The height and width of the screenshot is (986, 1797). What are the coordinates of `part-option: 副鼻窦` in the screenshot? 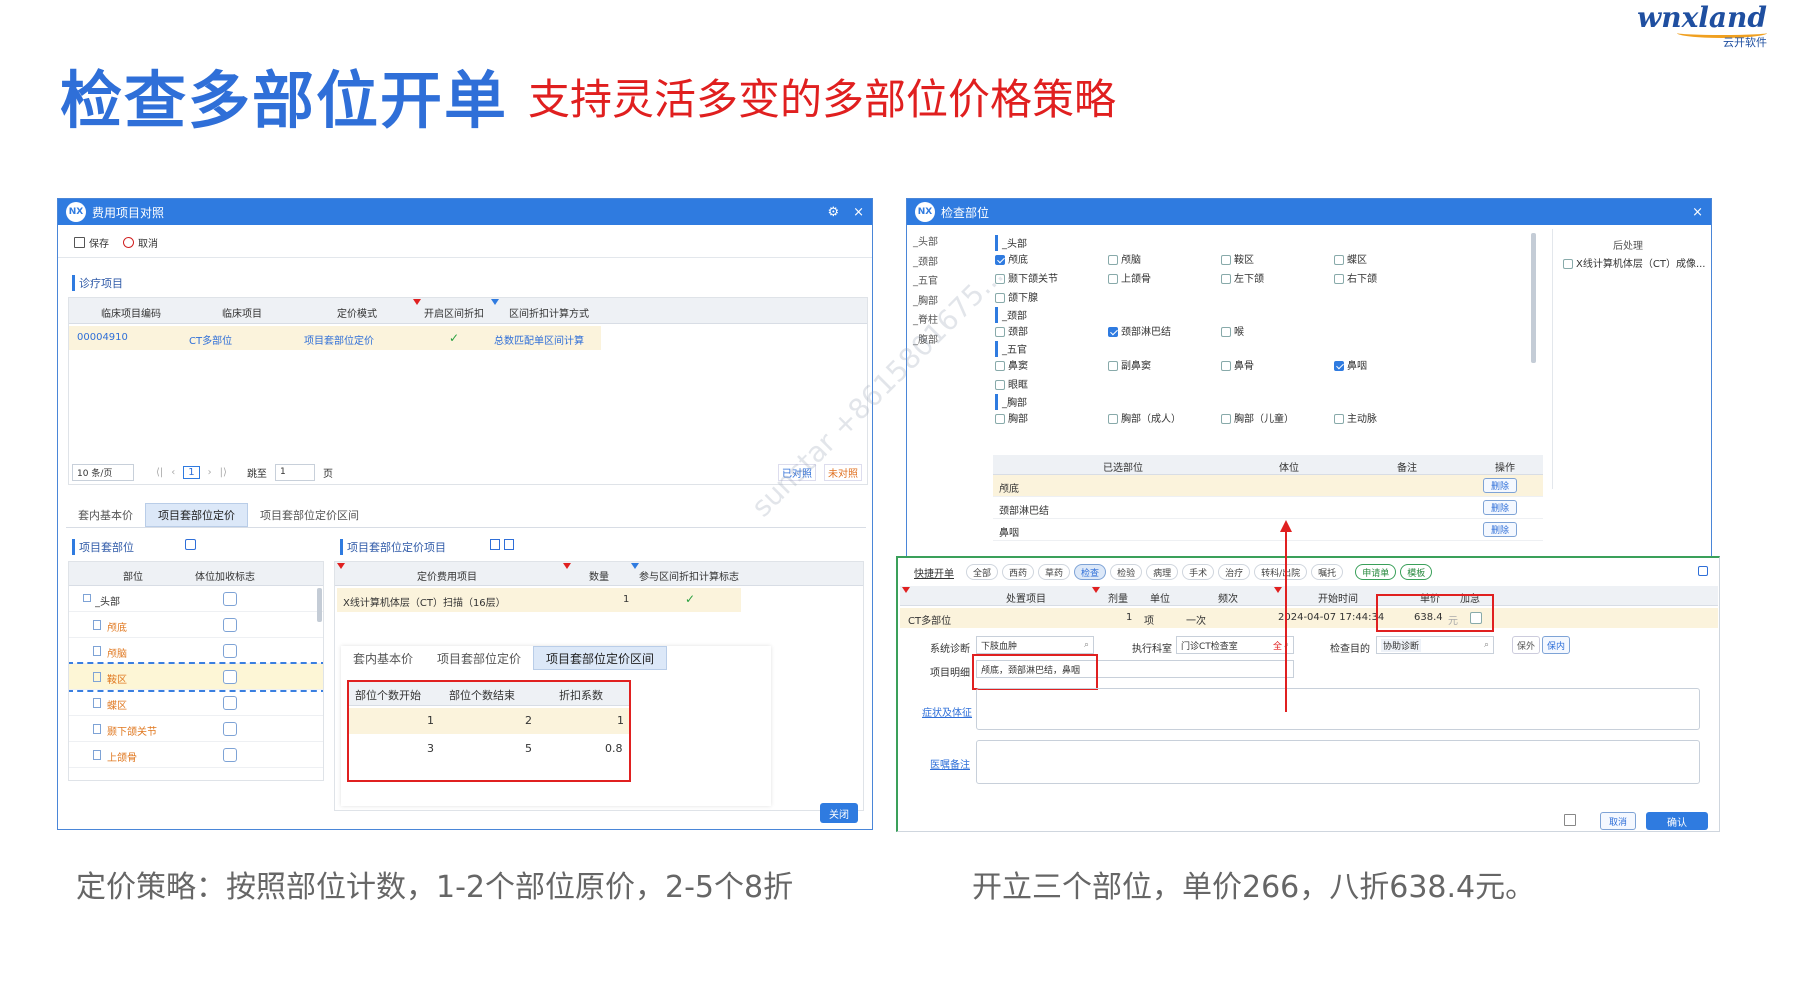 It's located at (1164, 365).